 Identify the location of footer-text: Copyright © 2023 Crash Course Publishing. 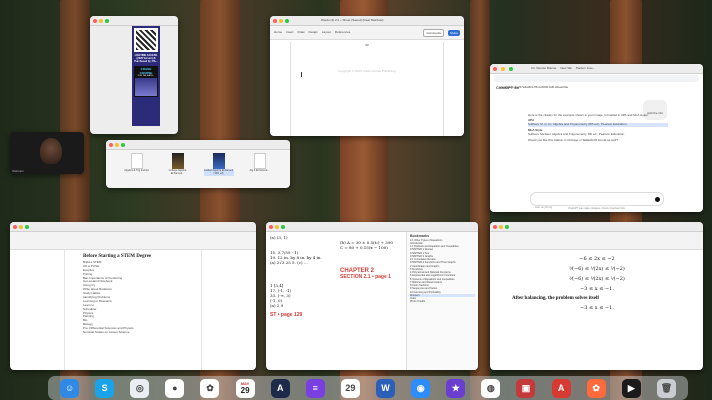
(367, 71).